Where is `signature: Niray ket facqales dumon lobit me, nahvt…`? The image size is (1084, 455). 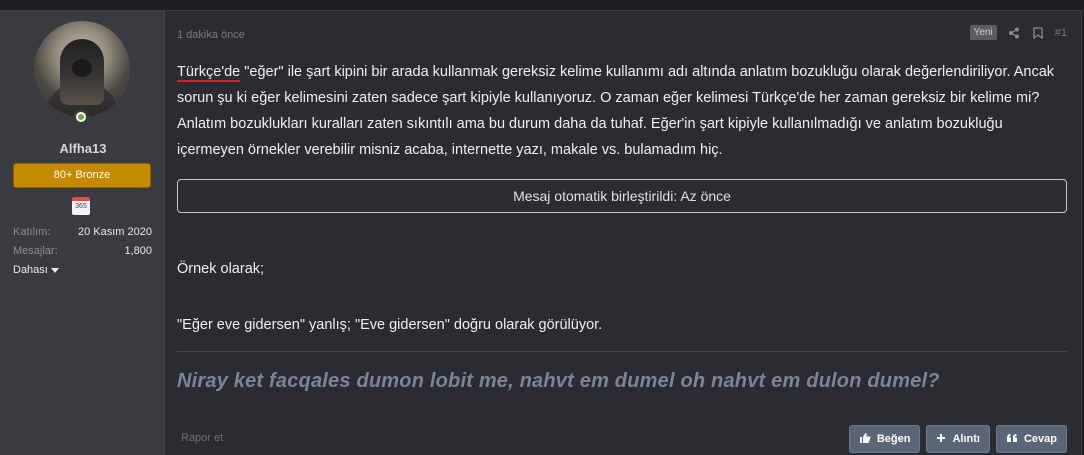 signature: Niray ket facqales dumon lobit me, nahvt… is located at coordinates (558, 381).